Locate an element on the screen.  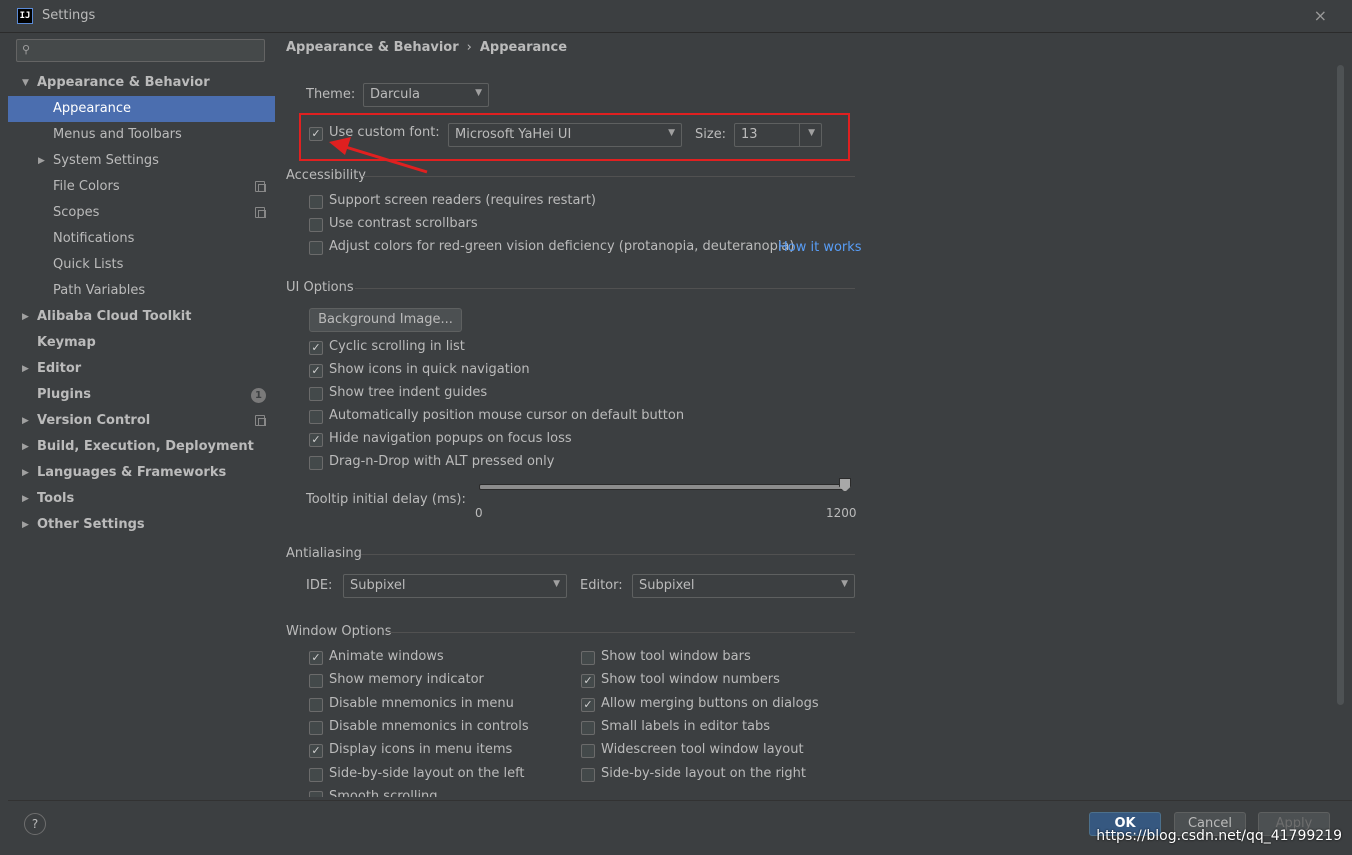
display-icons-in-menu-items-row: ✓ Display icons in menu items is located at coordinates (429, 752).